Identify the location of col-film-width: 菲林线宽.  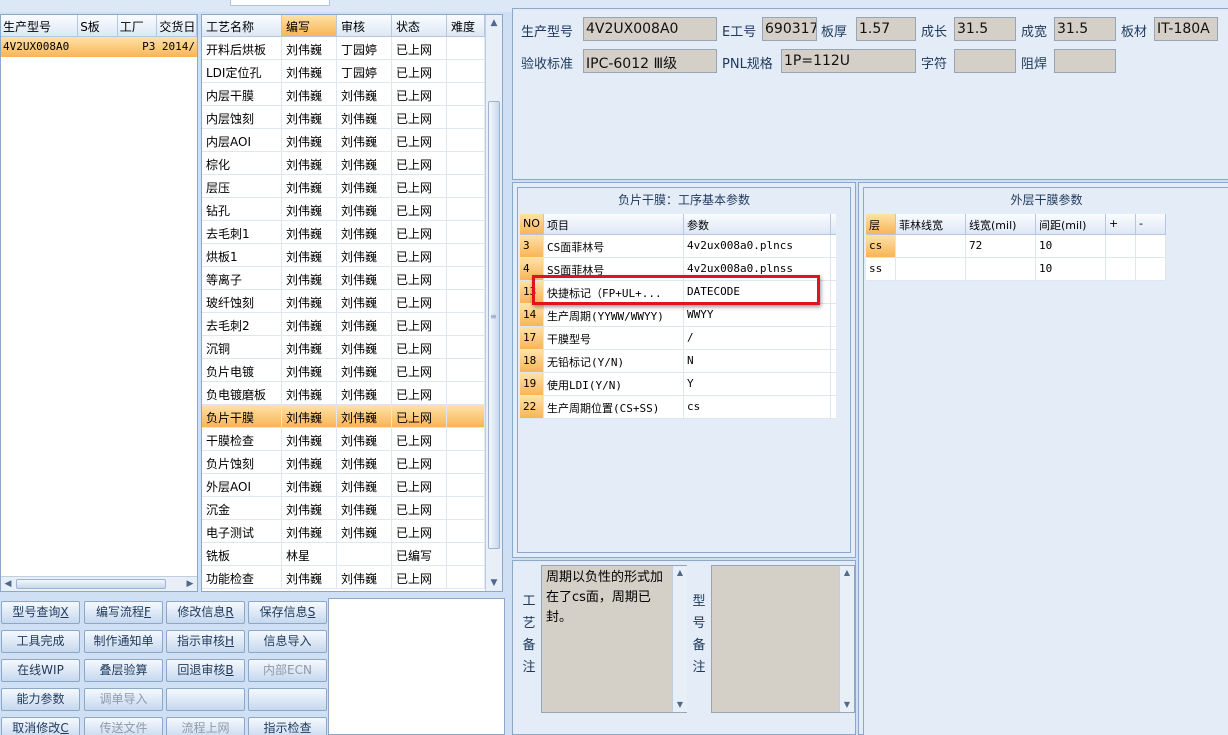
(931, 224).